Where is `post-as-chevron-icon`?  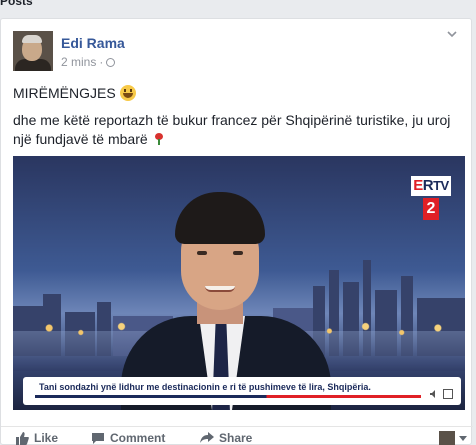
post-as-chevron-icon is located at coordinates (463, 438).